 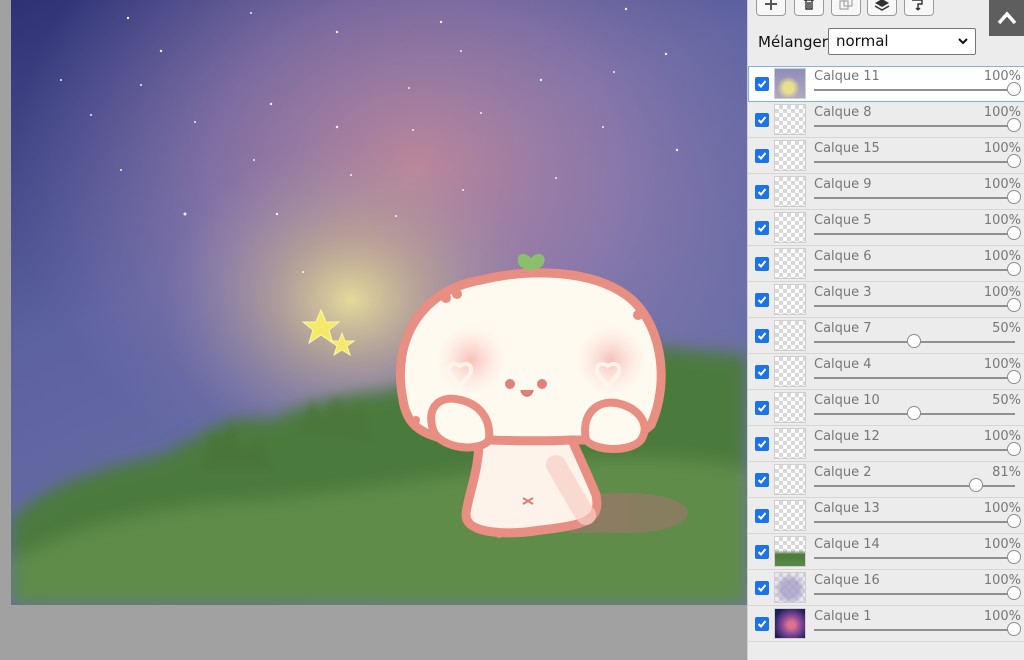 What do you see at coordinates (843, 292) in the screenshot?
I see `layer-name: Calque 3` at bounding box center [843, 292].